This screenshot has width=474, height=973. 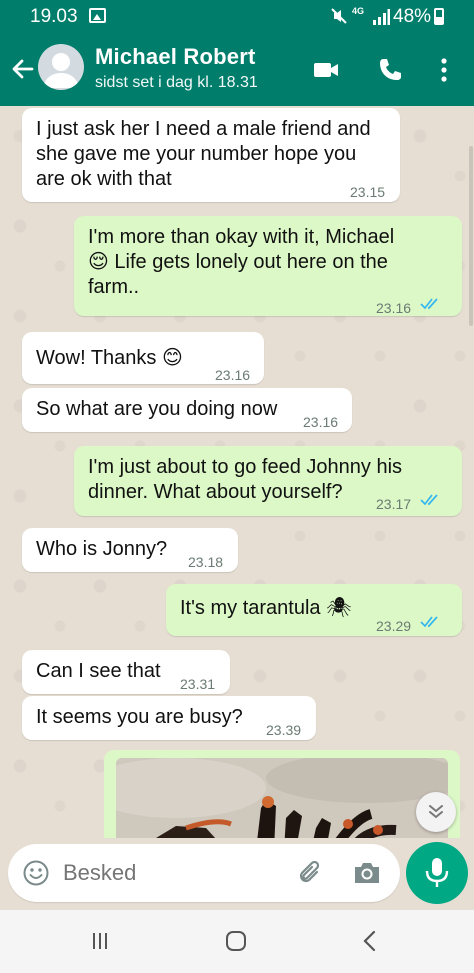 I want to click on emoji-icon, so click(x=36, y=873).